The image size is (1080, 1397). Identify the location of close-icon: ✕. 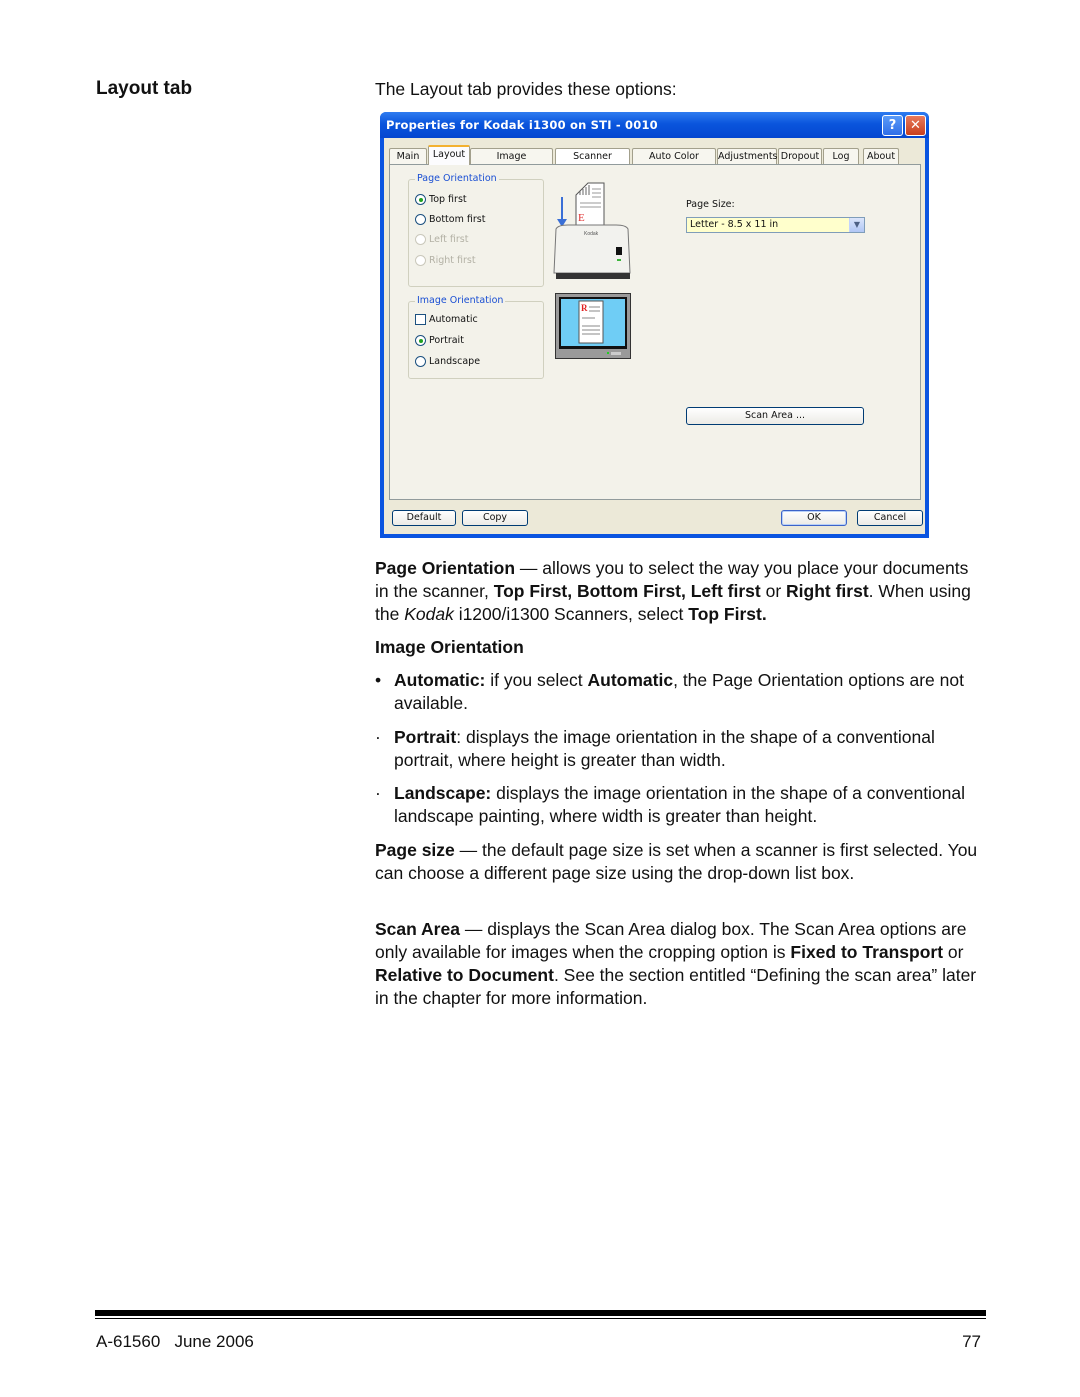
(915, 125).